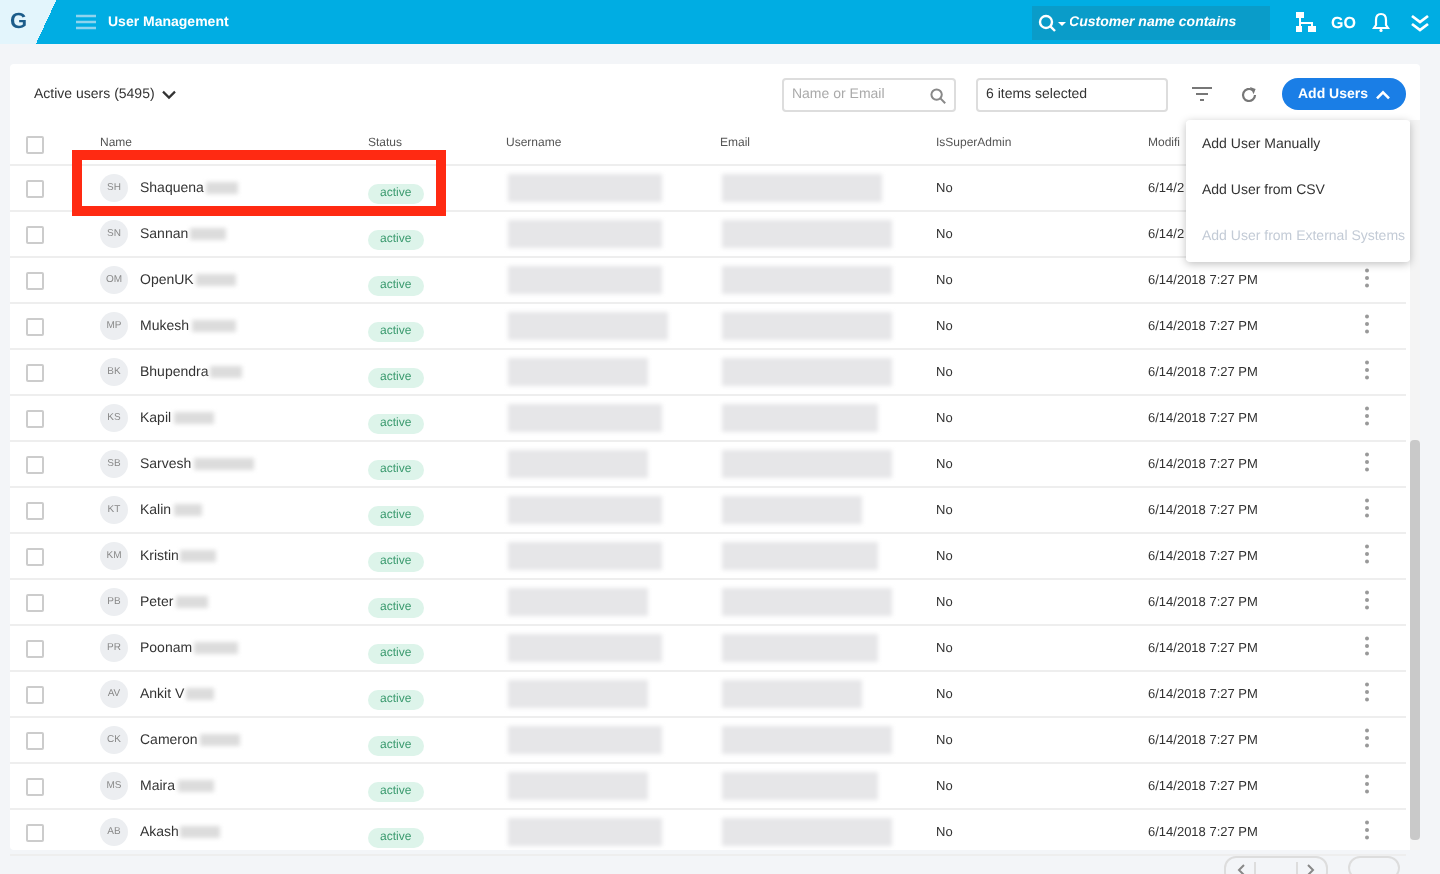  What do you see at coordinates (30, 22) in the screenshot?
I see `logo: G` at bounding box center [30, 22].